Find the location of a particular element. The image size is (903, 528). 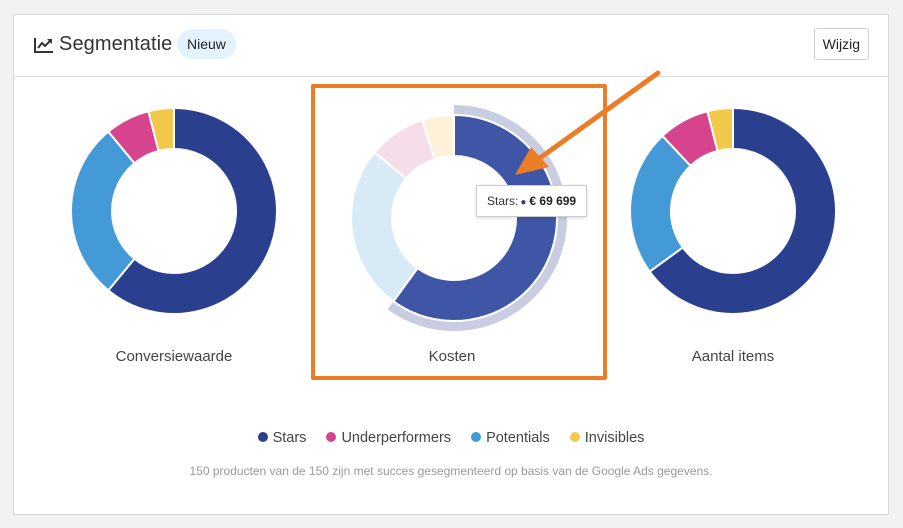

legend-item-potentials: Potentials is located at coordinates (510, 438).